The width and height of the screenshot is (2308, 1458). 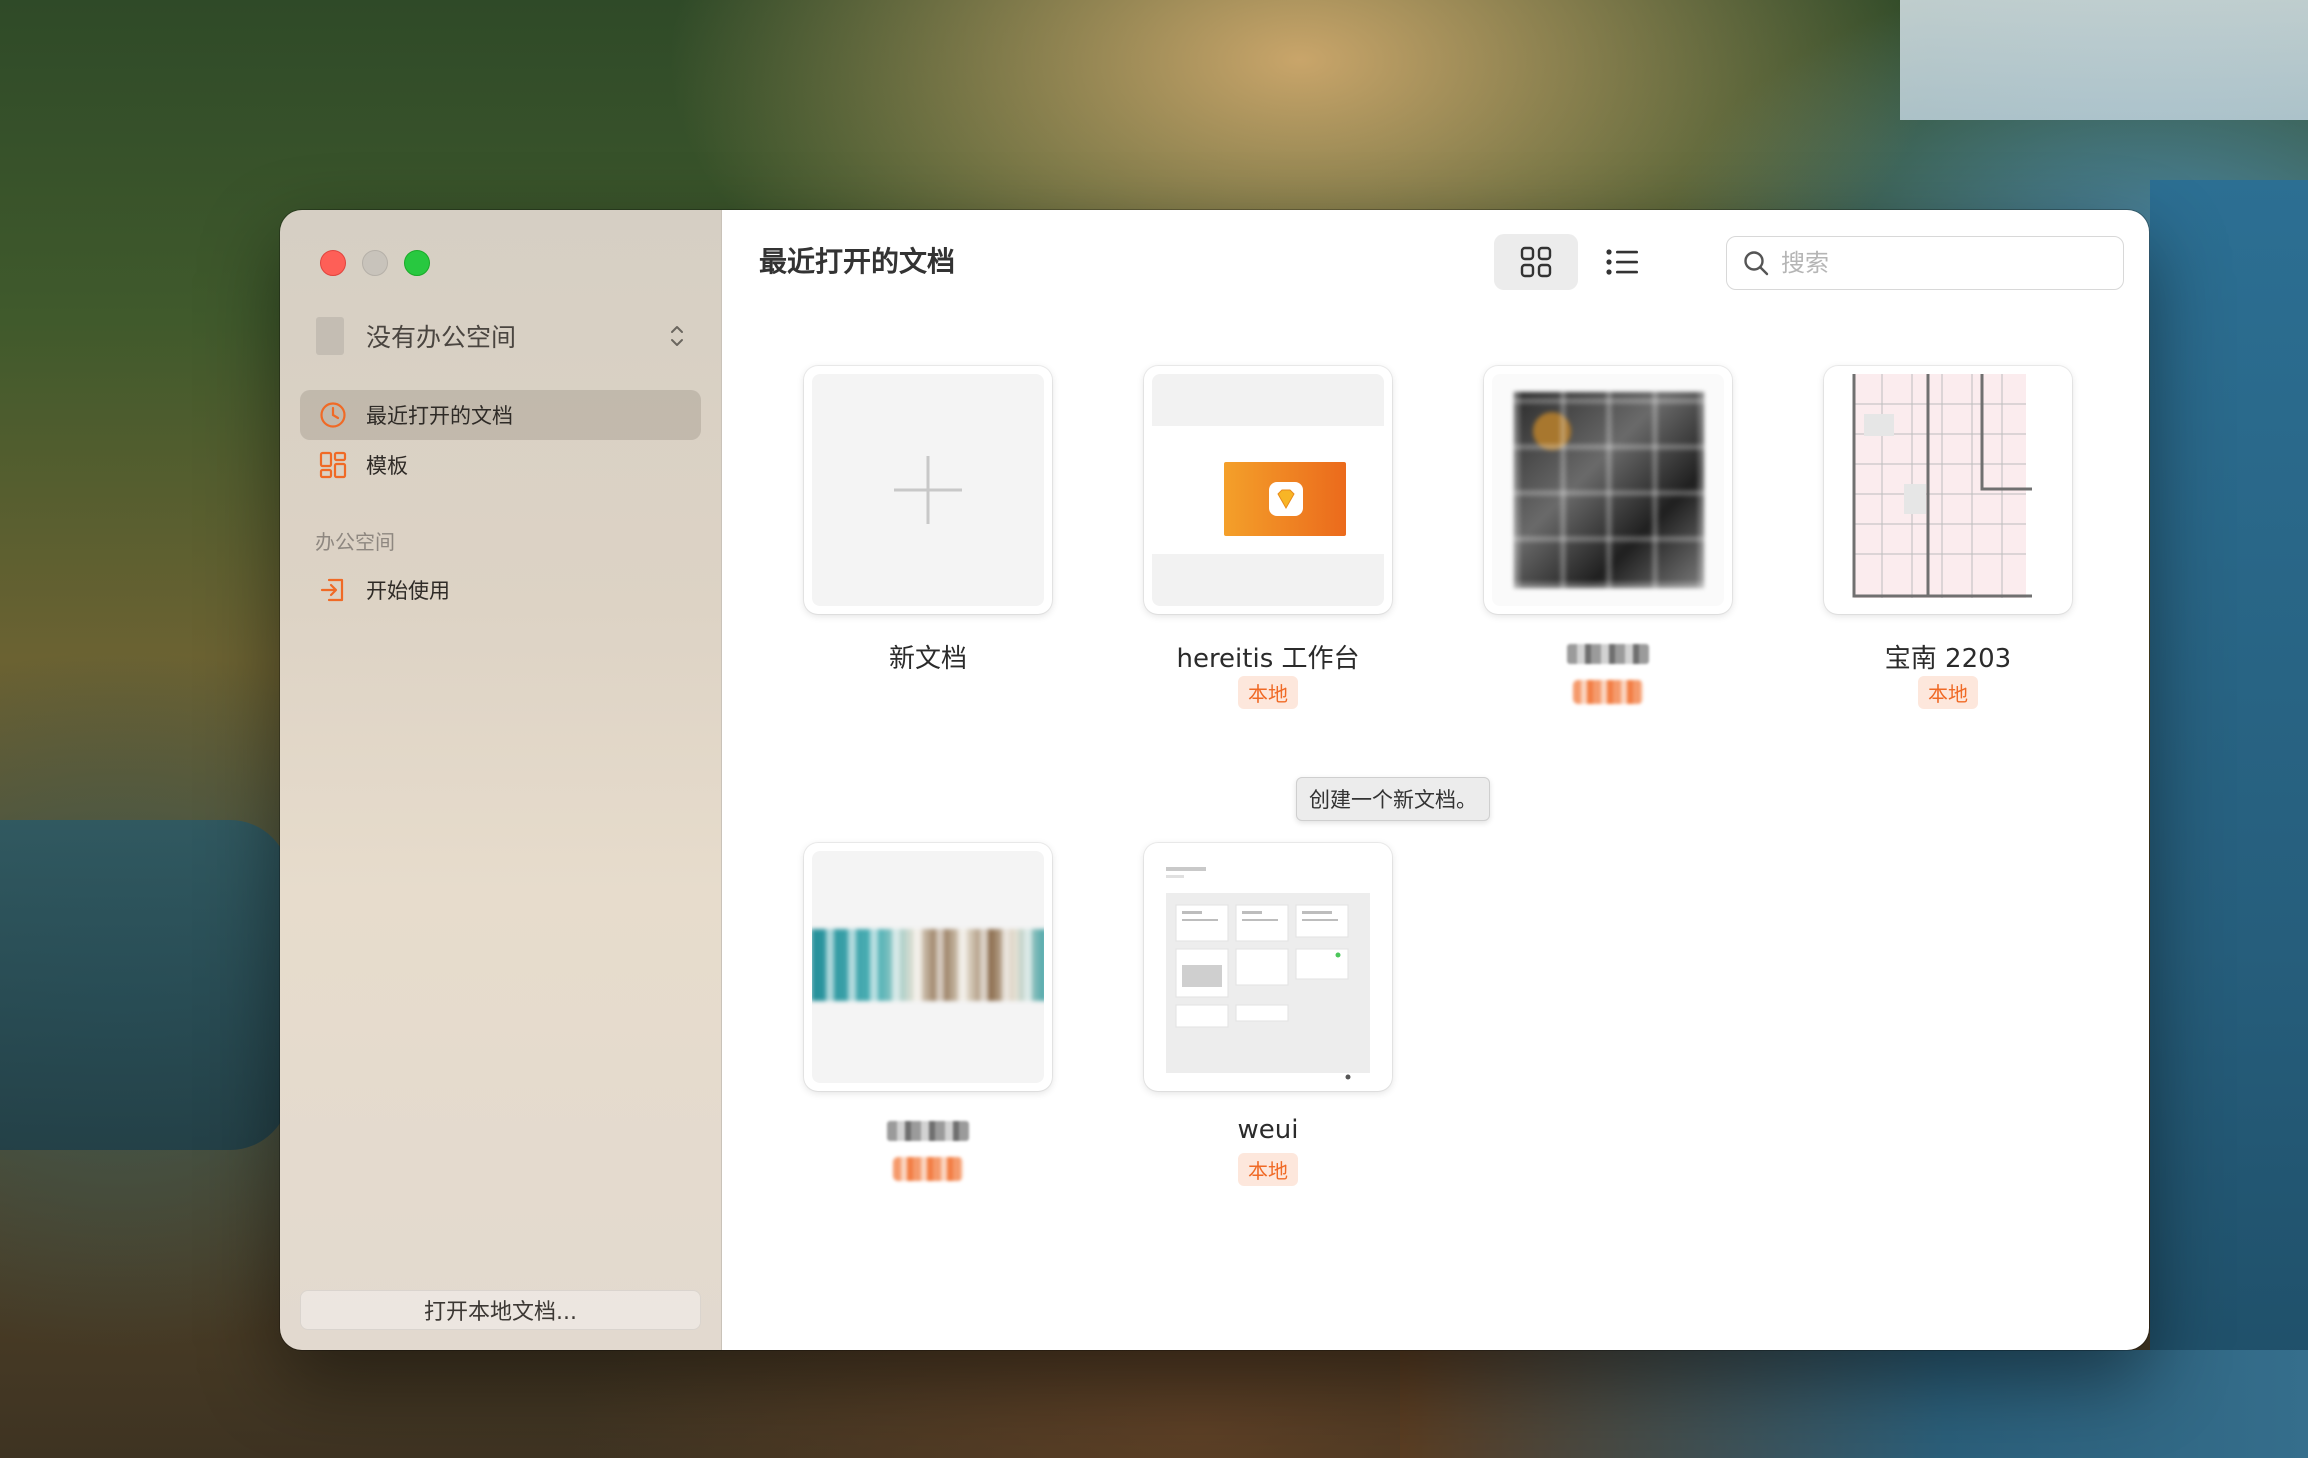 What do you see at coordinates (2229, 819) in the screenshot?
I see `wallpaper-sea` at bounding box center [2229, 819].